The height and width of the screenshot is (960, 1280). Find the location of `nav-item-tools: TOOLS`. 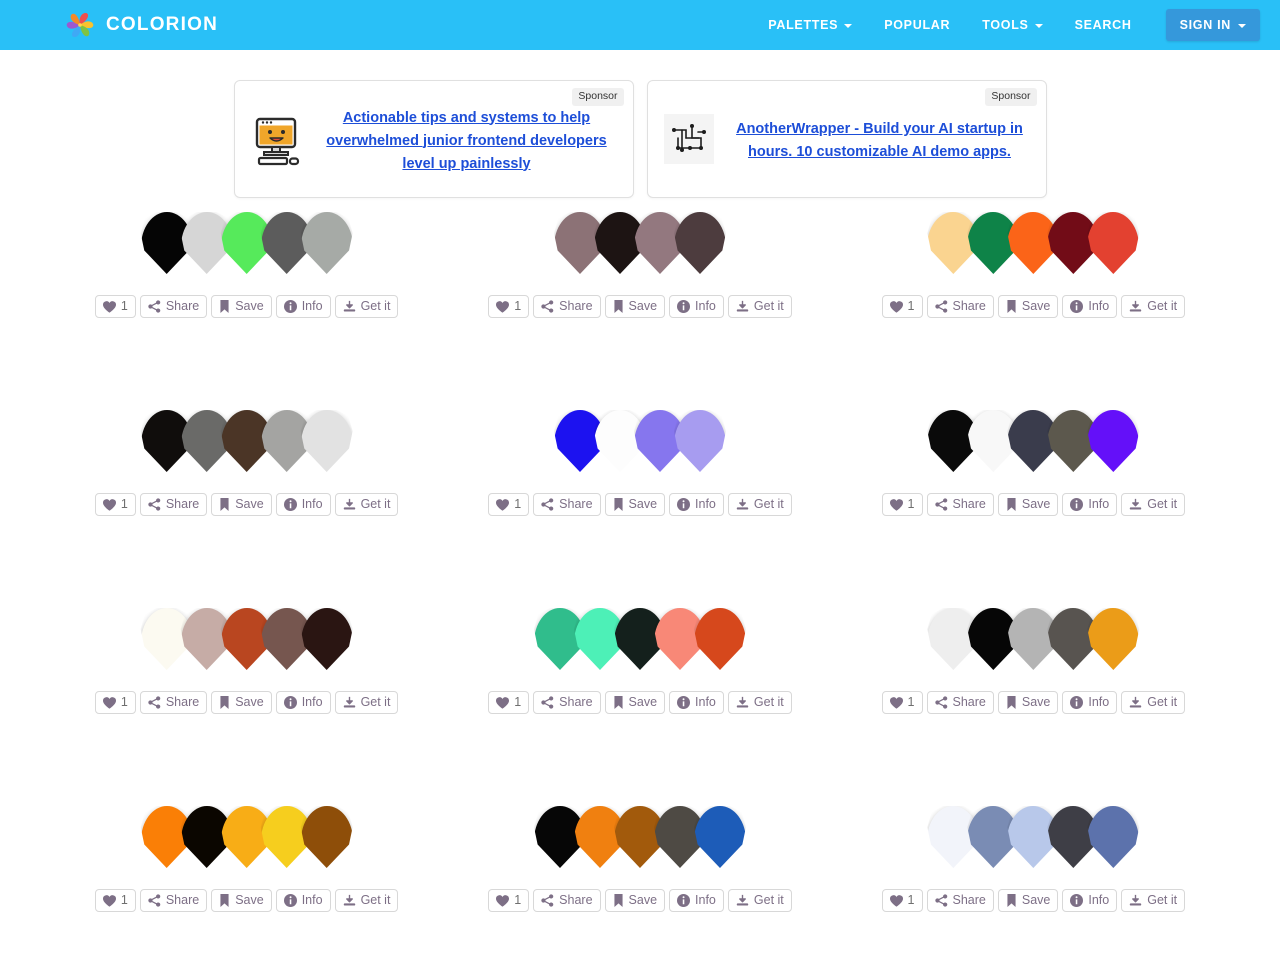

nav-item-tools: TOOLS is located at coordinates (1012, 25).